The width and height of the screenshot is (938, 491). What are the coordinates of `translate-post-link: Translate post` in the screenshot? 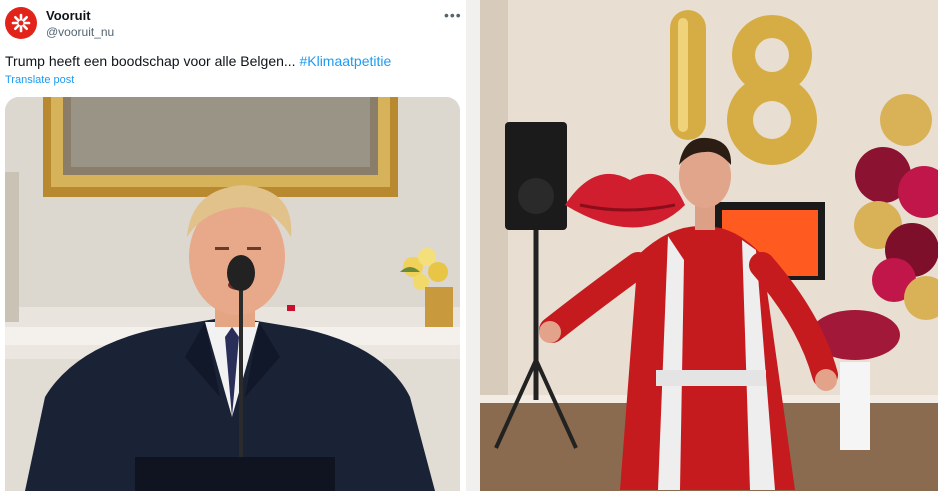 It's located at (39, 80).